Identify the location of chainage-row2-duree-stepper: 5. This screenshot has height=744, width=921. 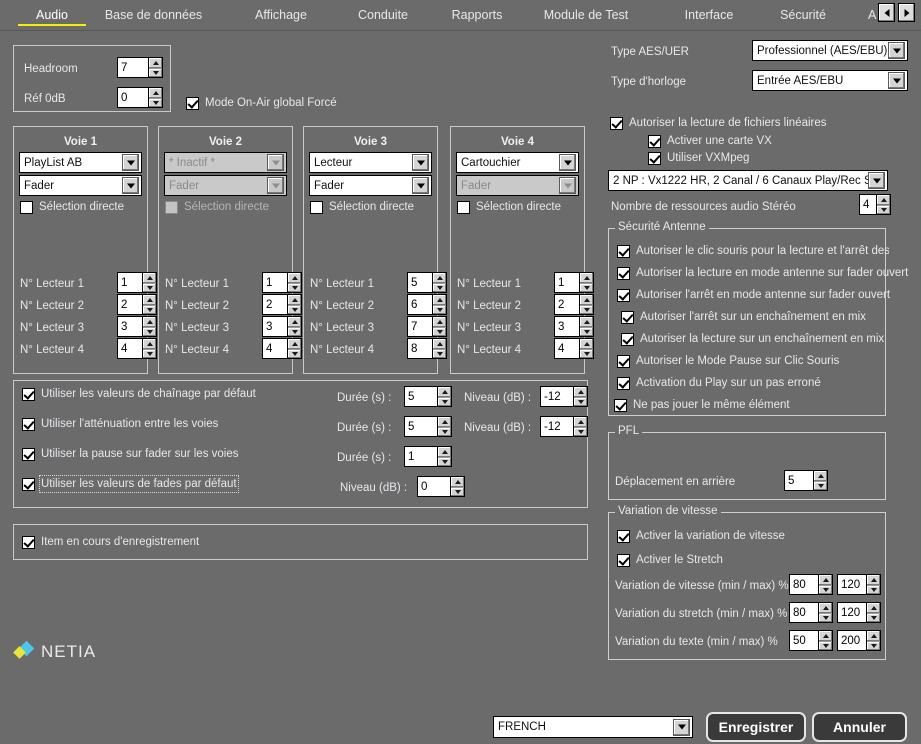
(428, 426).